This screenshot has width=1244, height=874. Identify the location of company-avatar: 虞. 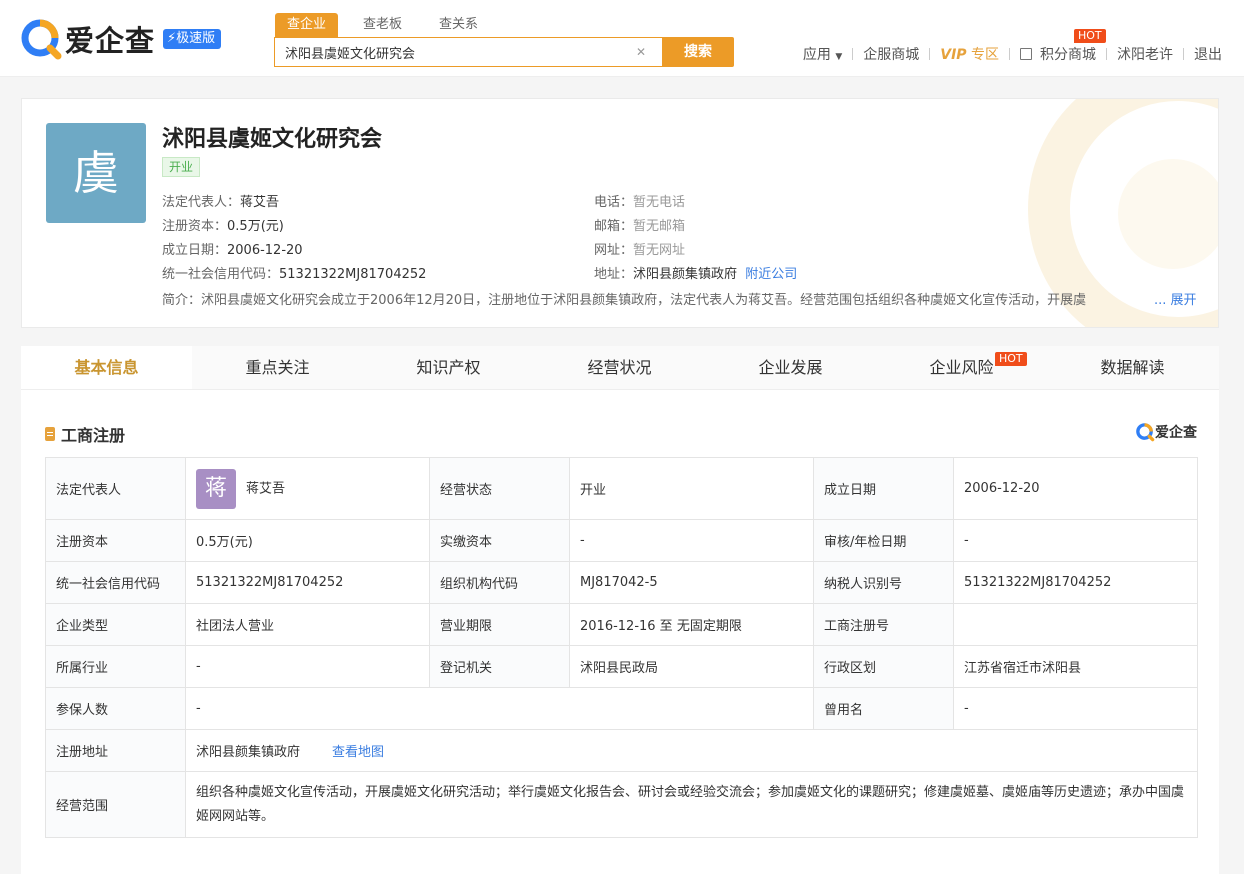
(96, 173).